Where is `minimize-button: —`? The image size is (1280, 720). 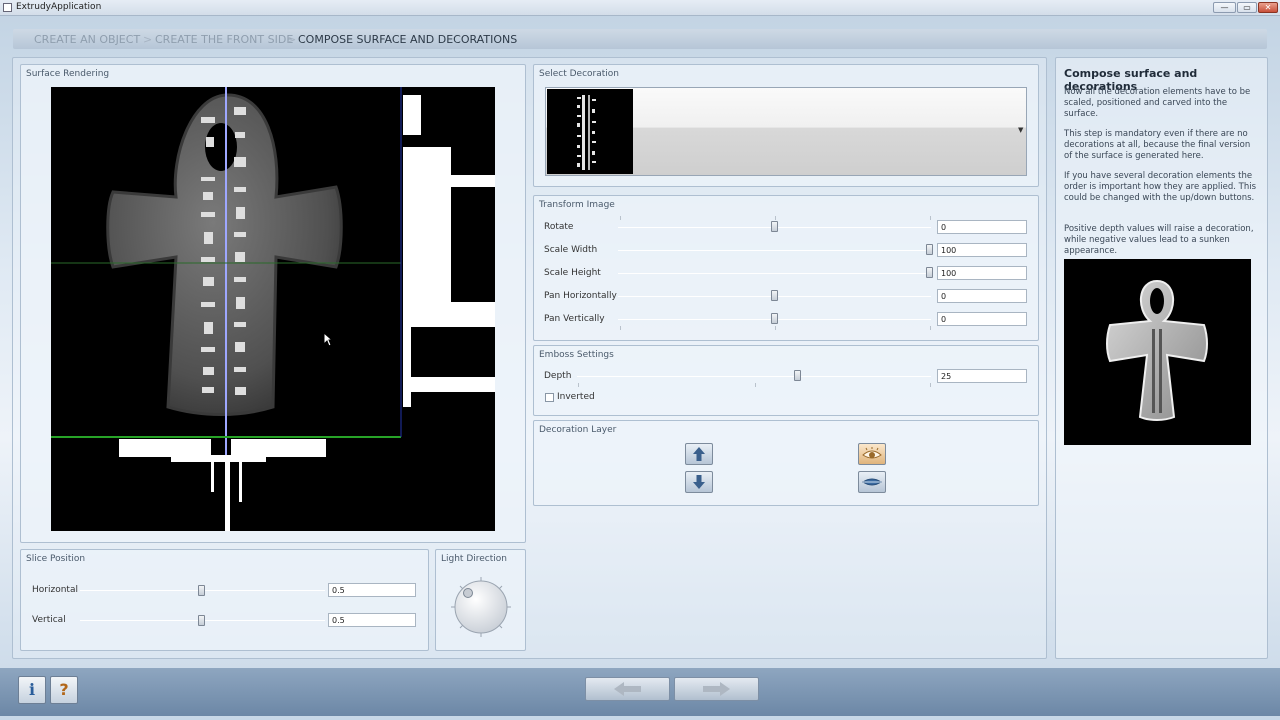
minimize-button: — is located at coordinates (1224, 7).